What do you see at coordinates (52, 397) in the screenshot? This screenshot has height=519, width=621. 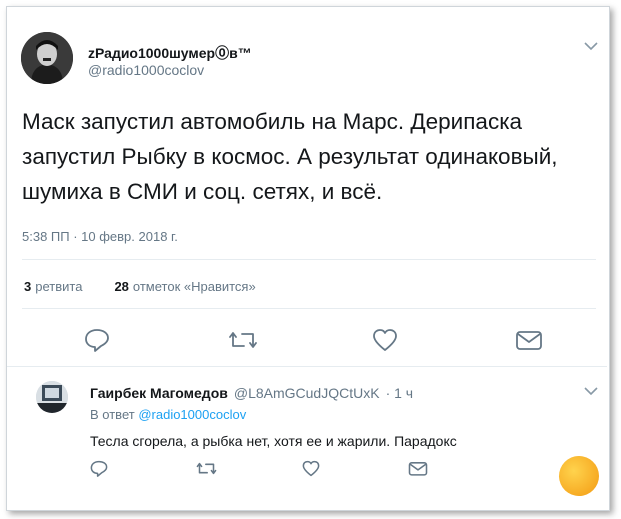 I see `reply-avatar` at bounding box center [52, 397].